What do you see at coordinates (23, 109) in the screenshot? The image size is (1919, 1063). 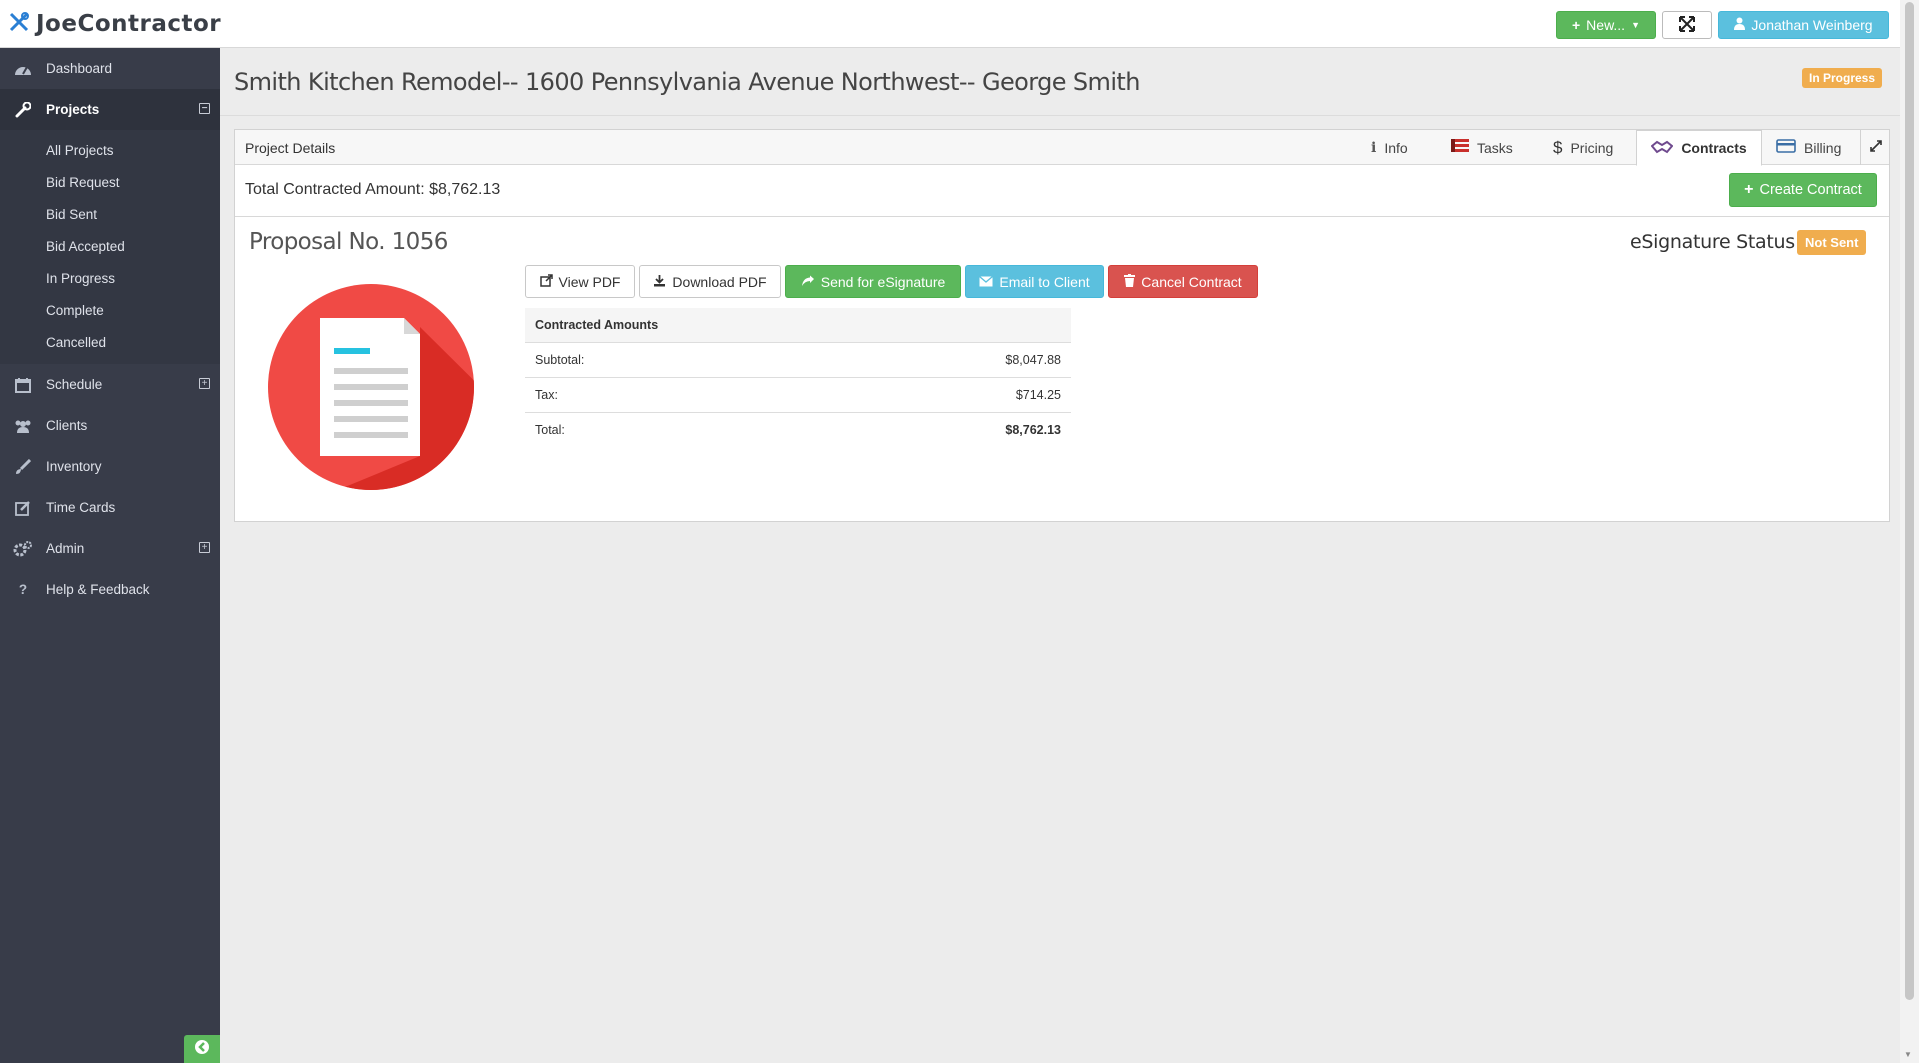 I see `wrench-icon` at bounding box center [23, 109].